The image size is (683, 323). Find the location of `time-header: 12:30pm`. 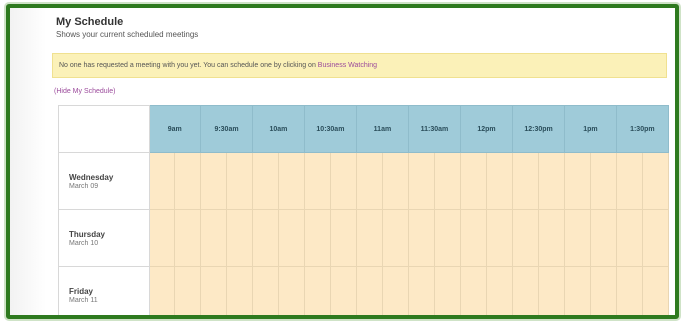

time-header: 12:30pm is located at coordinates (538, 129).